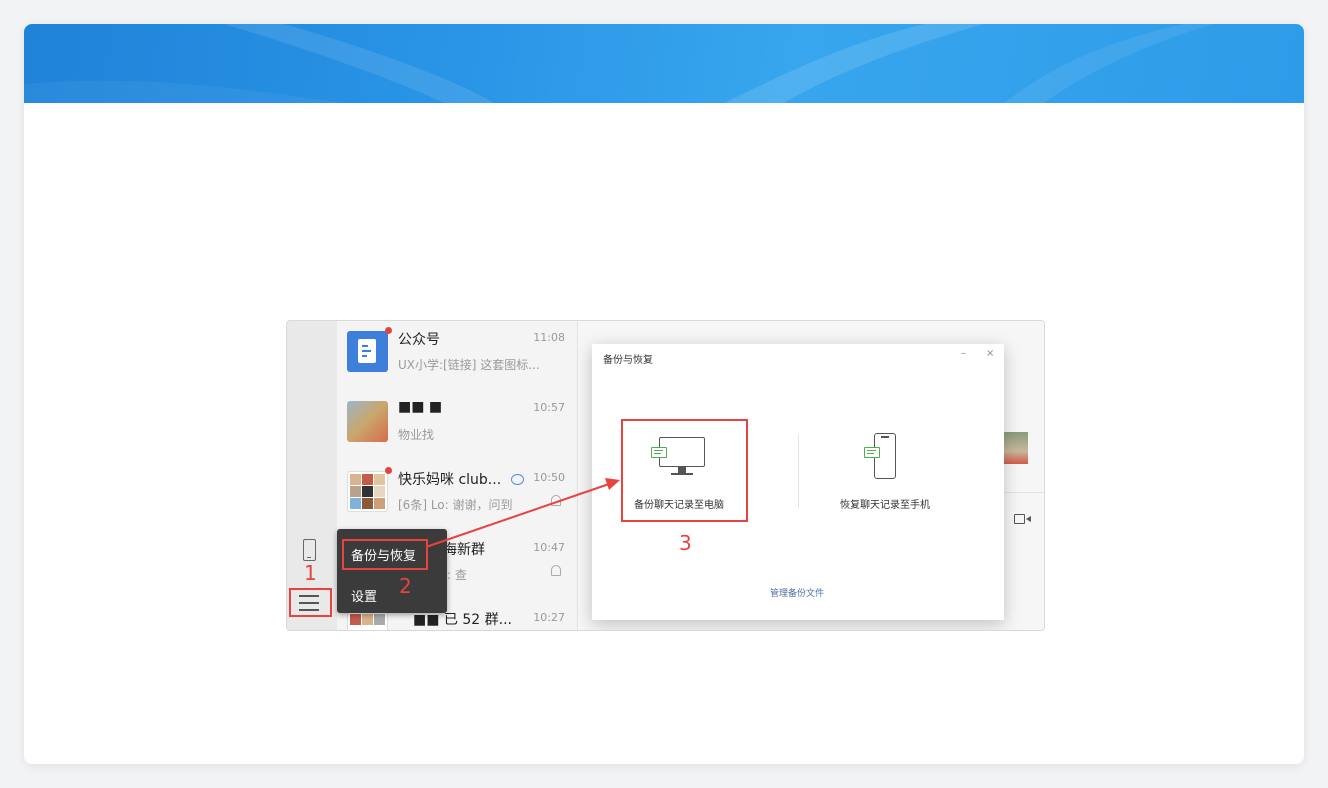 This screenshot has width=1328, height=788. What do you see at coordinates (522, 513) in the screenshot?
I see `annotation-arrow` at bounding box center [522, 513].